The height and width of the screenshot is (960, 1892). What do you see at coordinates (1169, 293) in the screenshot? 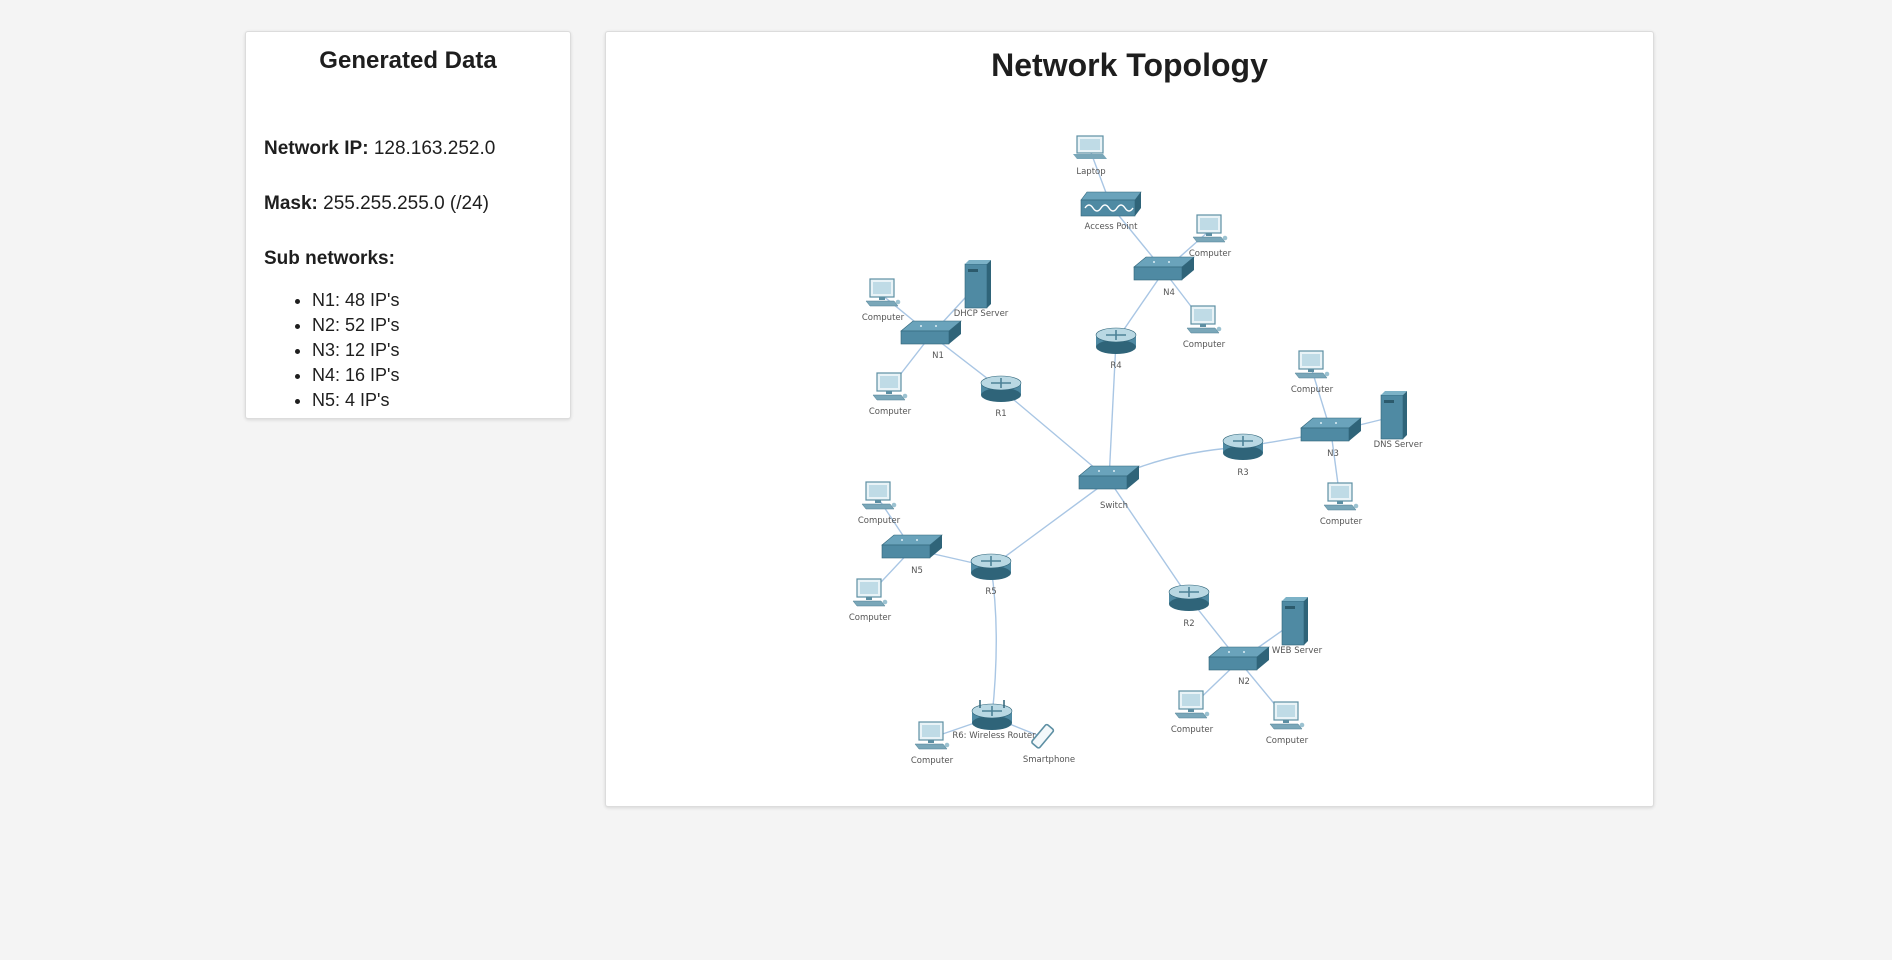
I see `node-label: N4` at bounding box center [1169, 293].